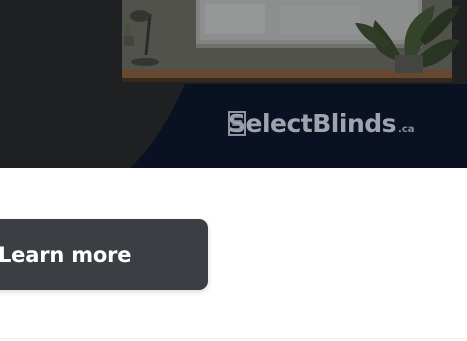 The width and height of the screenshot is (467, 341). What do you see at coordinates (321, 123) in the screenshot?
I see `selectblinds-logo: SelectBlinds .ca` at bounding box center [321, 123].